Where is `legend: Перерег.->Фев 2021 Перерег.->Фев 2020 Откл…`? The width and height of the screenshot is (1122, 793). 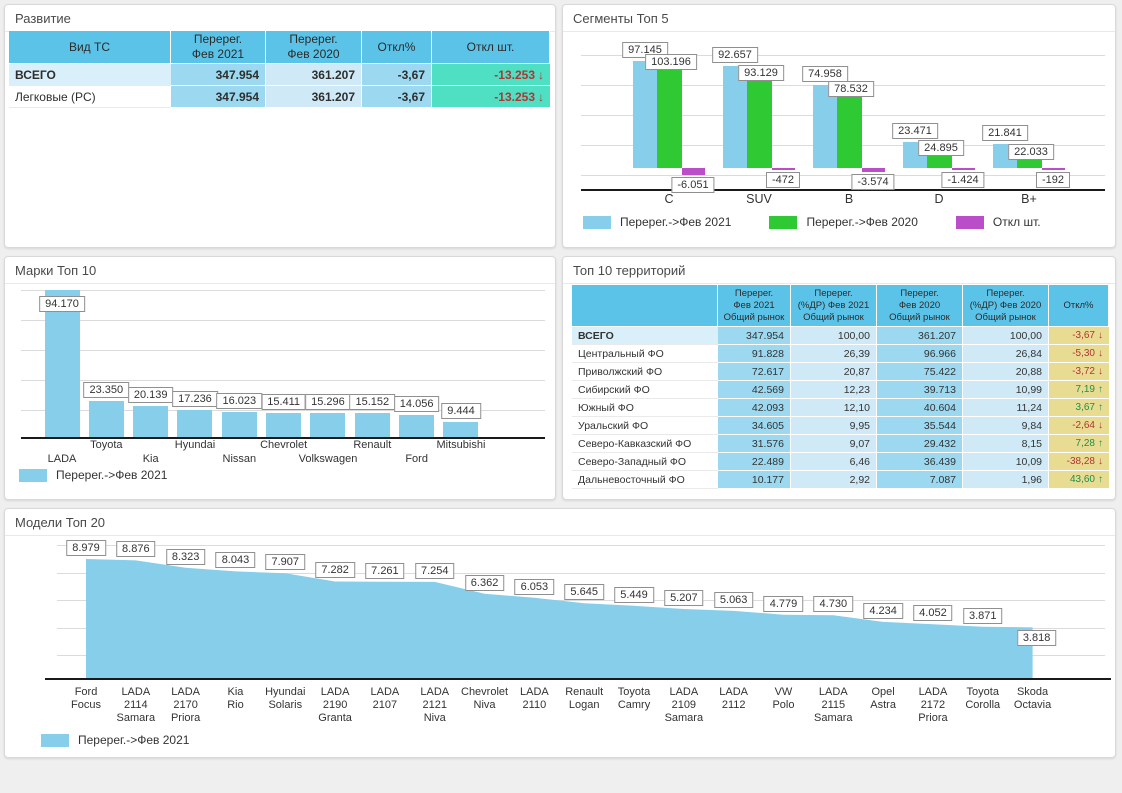 legend: Перерег.->Фев 2021 Перерег.->Фев 2020 Откл… is located at coordinates (831, 222).